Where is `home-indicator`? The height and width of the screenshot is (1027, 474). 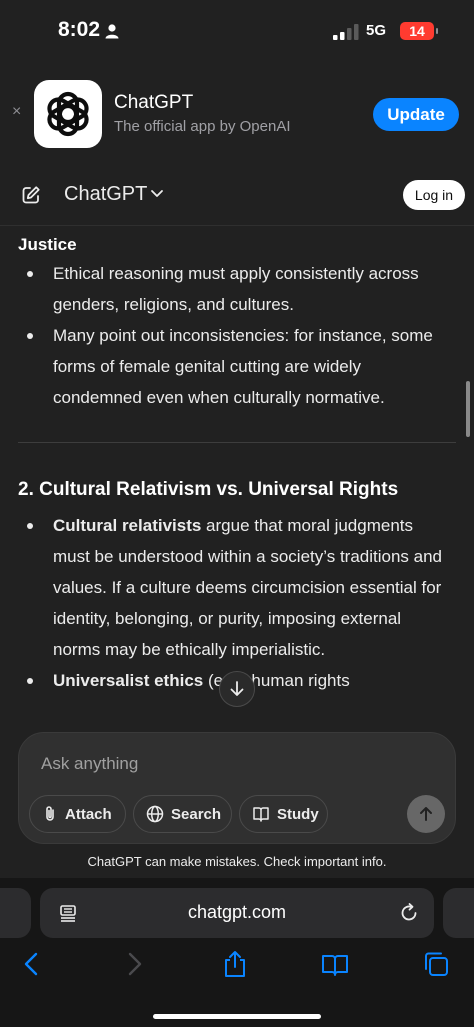
home-indicator is located at coordinates (237, 1016).